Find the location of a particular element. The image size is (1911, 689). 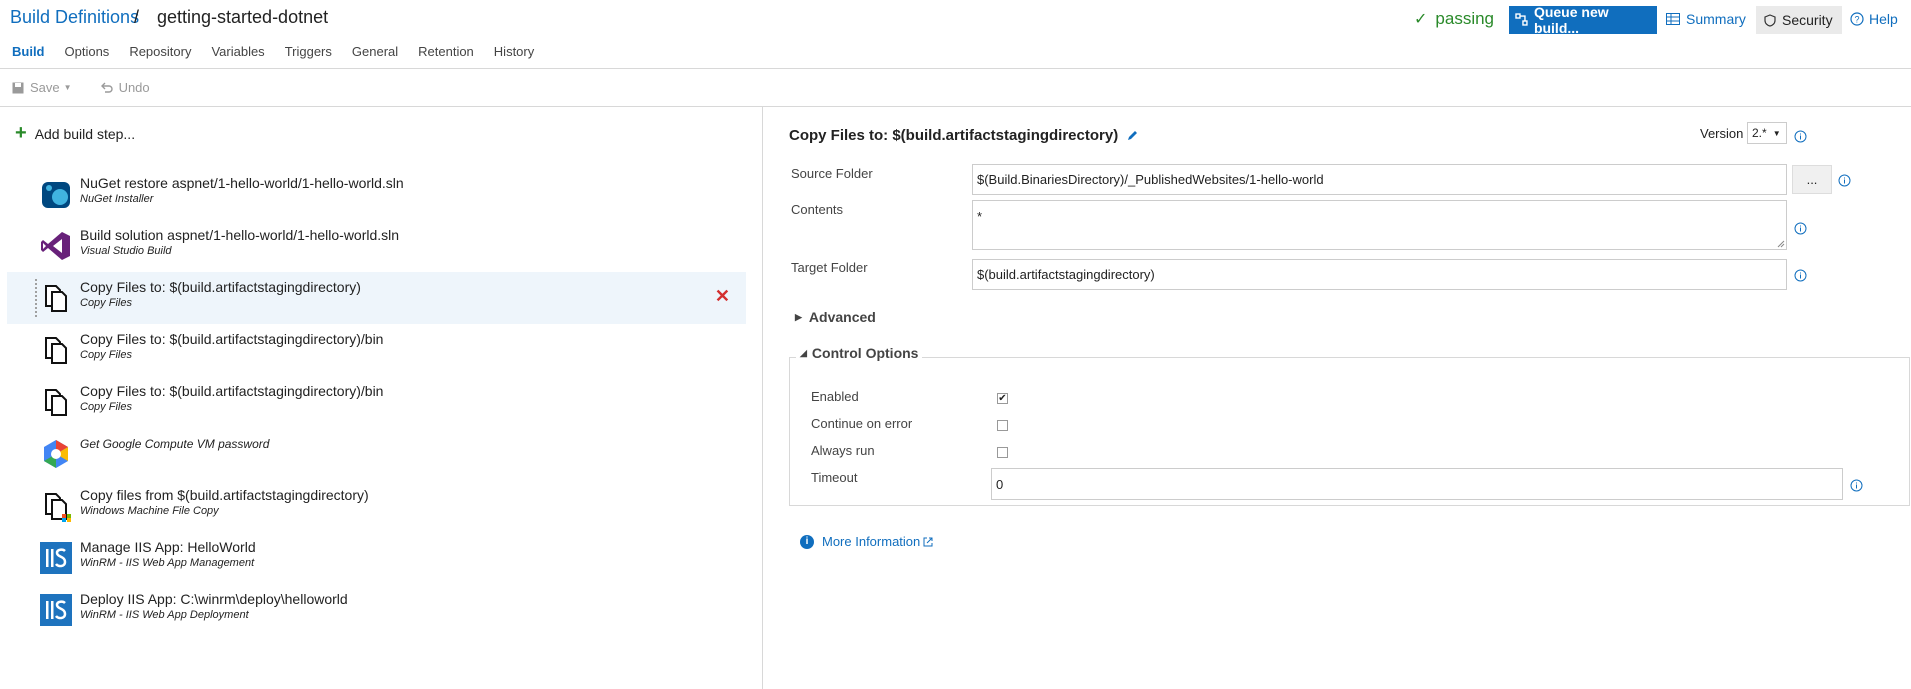

undo-icon is located at coordinates (106, 87).